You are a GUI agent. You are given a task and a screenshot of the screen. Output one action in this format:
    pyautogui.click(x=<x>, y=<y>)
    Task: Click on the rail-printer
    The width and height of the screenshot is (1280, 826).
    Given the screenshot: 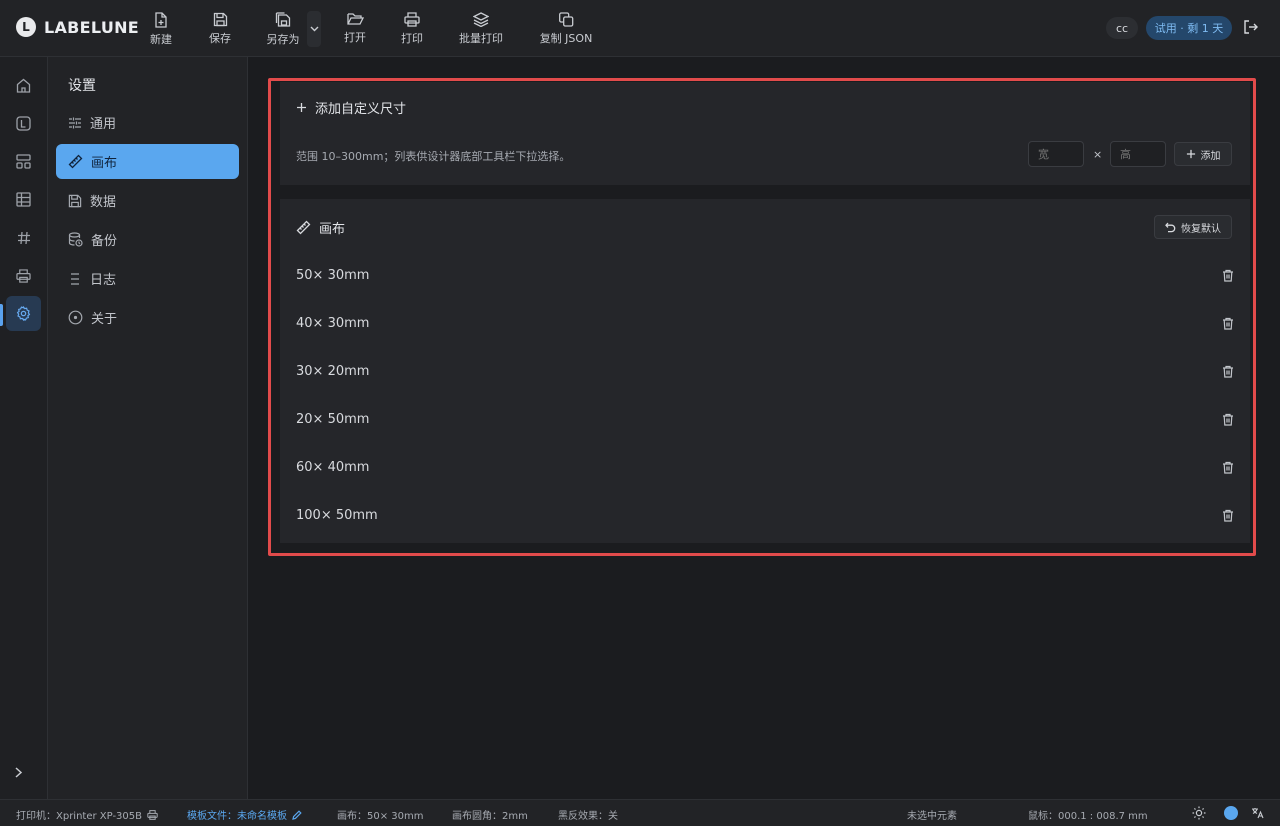 What is the action you would take?
    pyautogui.click(x=23, y=275)
    